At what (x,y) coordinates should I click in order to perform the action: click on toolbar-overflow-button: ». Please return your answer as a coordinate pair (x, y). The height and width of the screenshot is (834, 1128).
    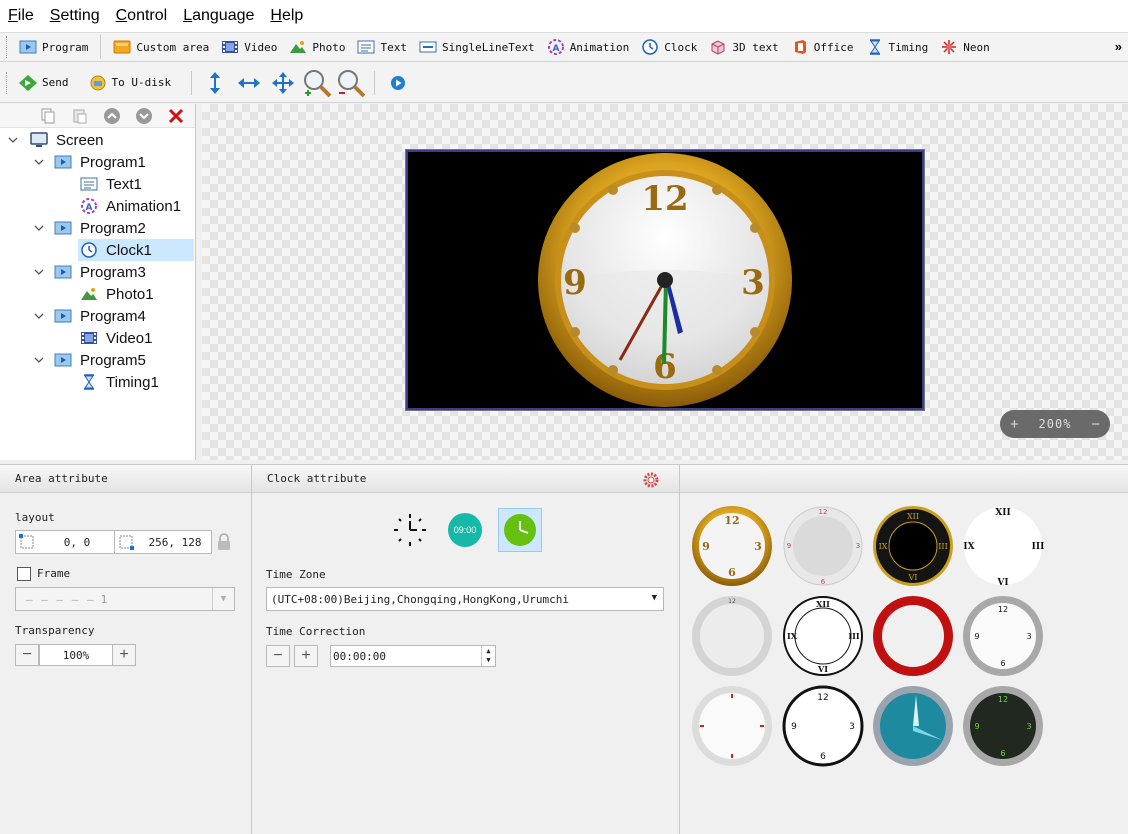
    Looking at the image, I should click on (1118, 48).